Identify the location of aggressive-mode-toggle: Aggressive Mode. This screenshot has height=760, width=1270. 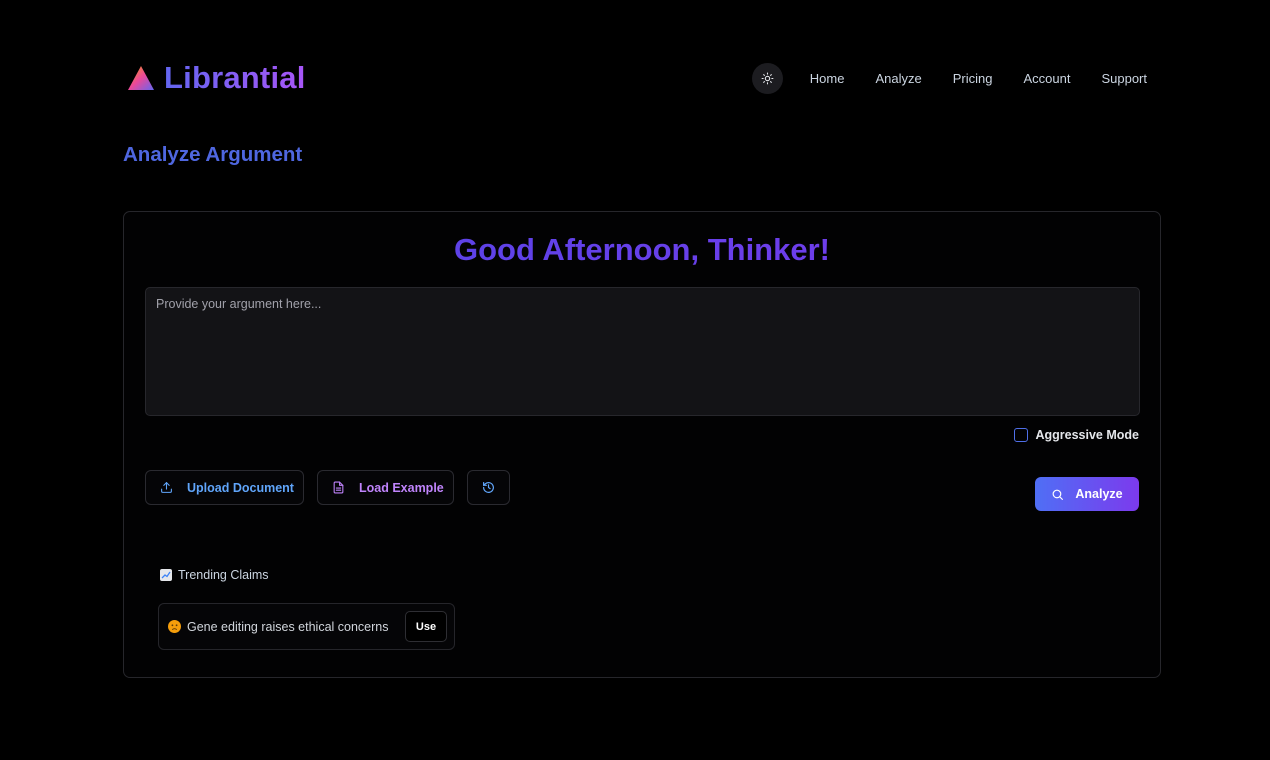
(1076, 435).